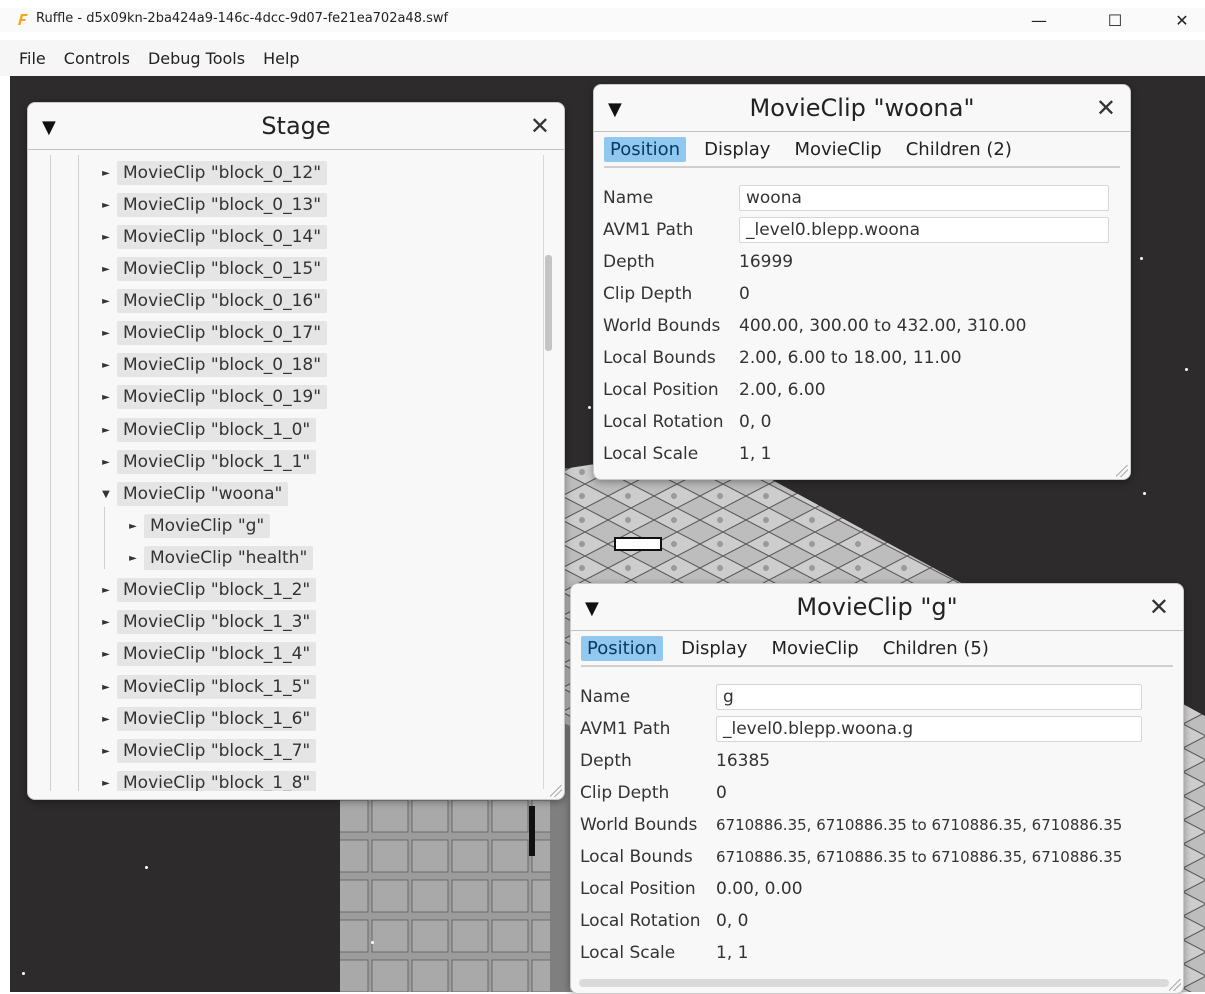  I want to click on tree-node: ► MovieClip "block_0_16", so click(211, 301).